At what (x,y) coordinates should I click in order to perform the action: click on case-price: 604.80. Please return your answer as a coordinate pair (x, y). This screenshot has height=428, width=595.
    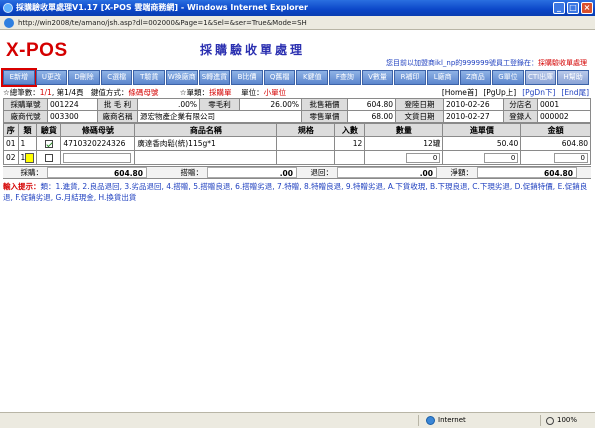
    Looking at the image, I should click on (371, 104).